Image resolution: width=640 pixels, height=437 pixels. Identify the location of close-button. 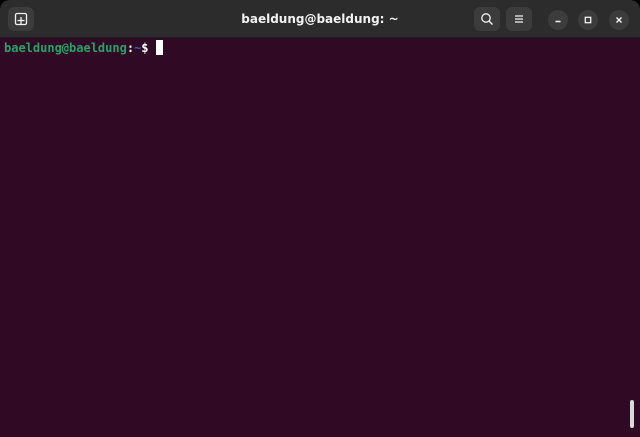
(619, 20).